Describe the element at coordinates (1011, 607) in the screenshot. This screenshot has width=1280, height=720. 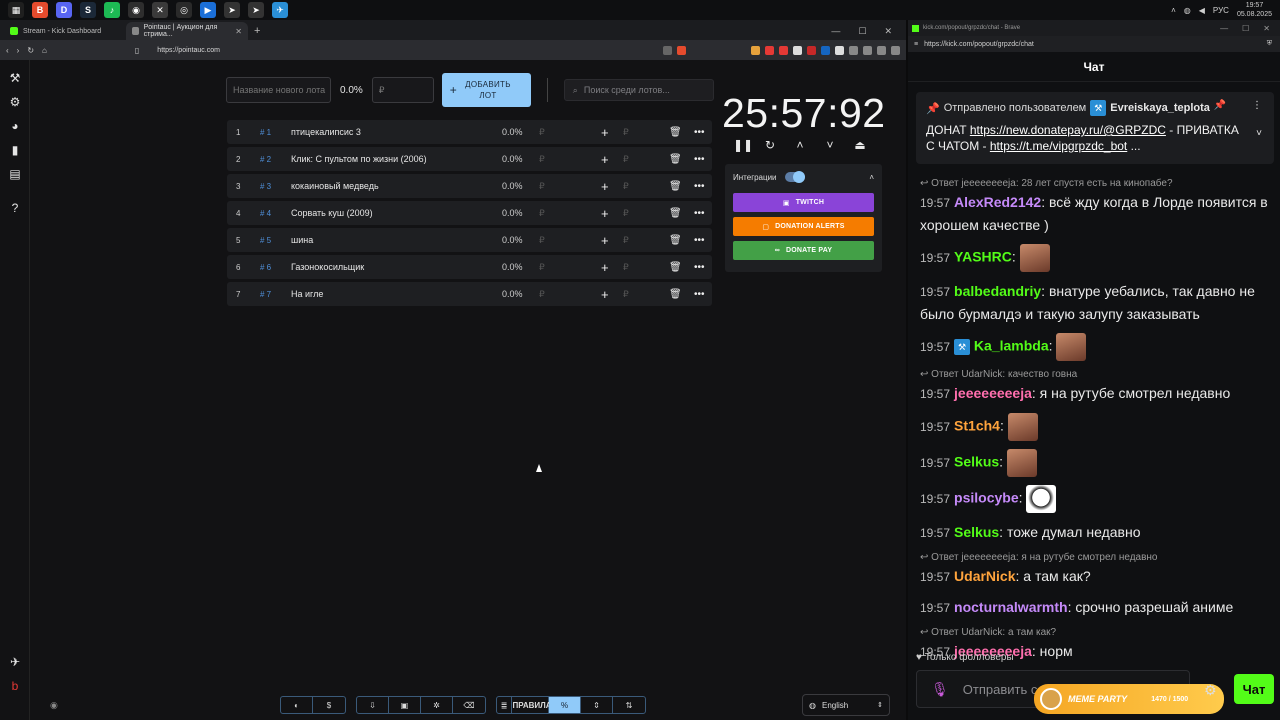
I see `username: nocturnalwarmth` at that location.